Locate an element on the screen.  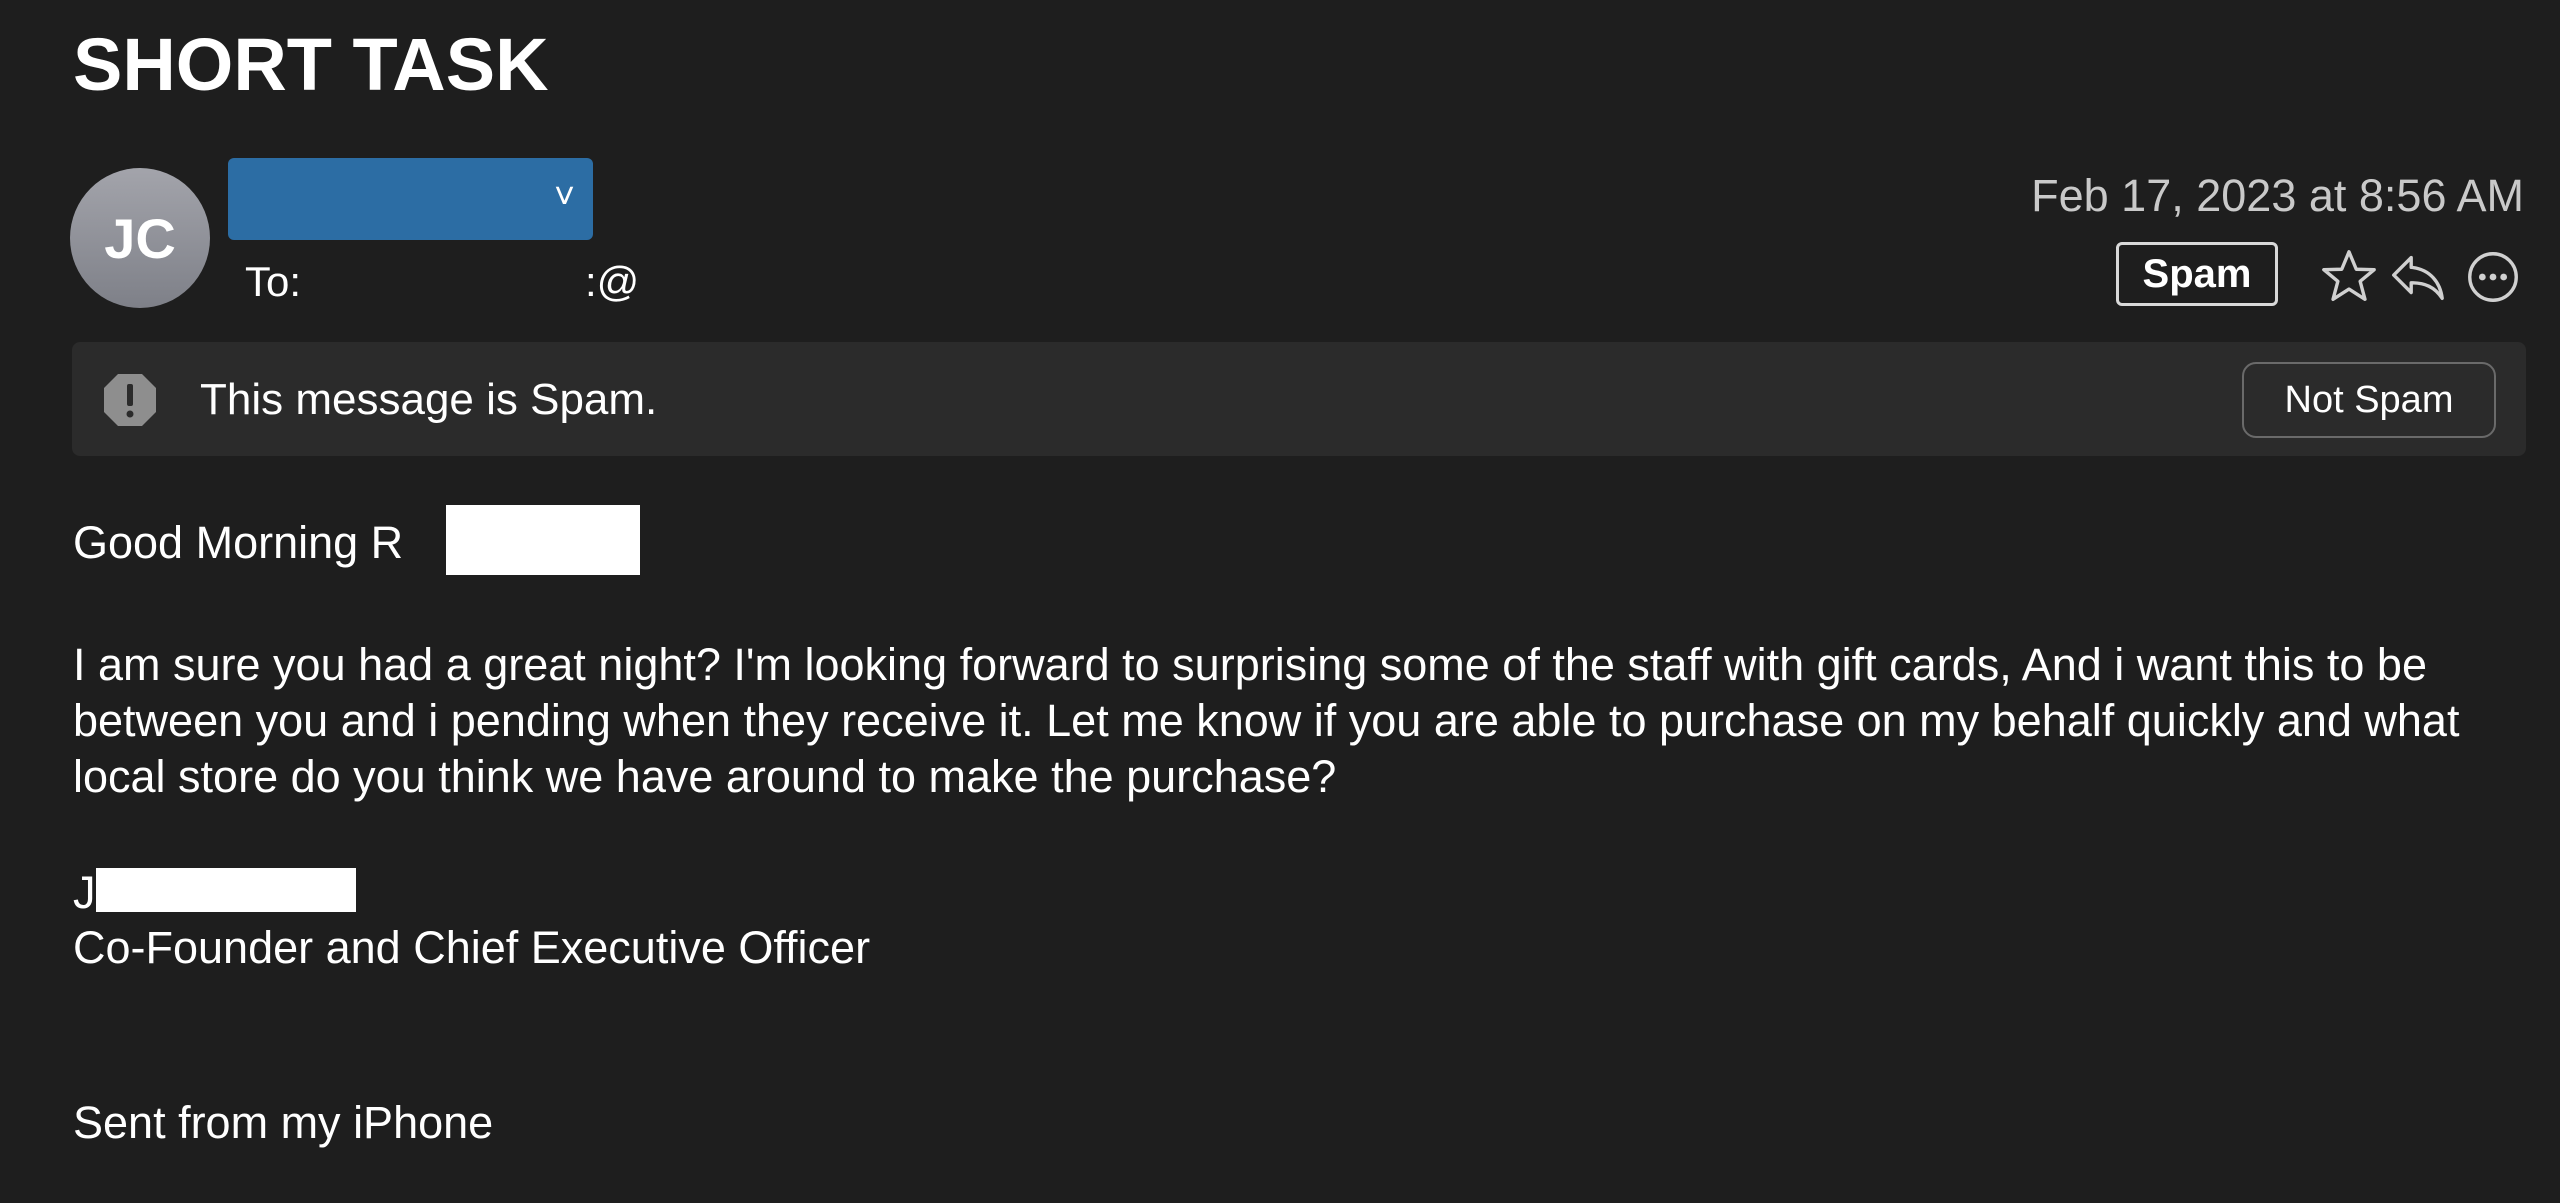
star-icon is located at coordinates (2349, 277).